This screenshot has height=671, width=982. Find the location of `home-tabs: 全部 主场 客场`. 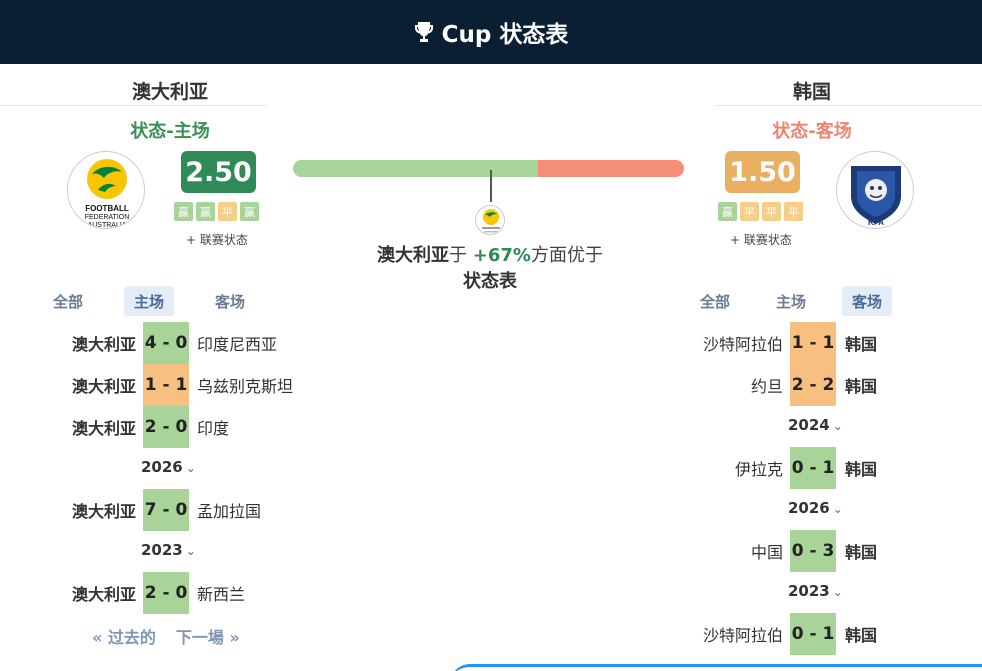

home-tabs: 全部 主场 客场 is located at coordinates (149, 301).